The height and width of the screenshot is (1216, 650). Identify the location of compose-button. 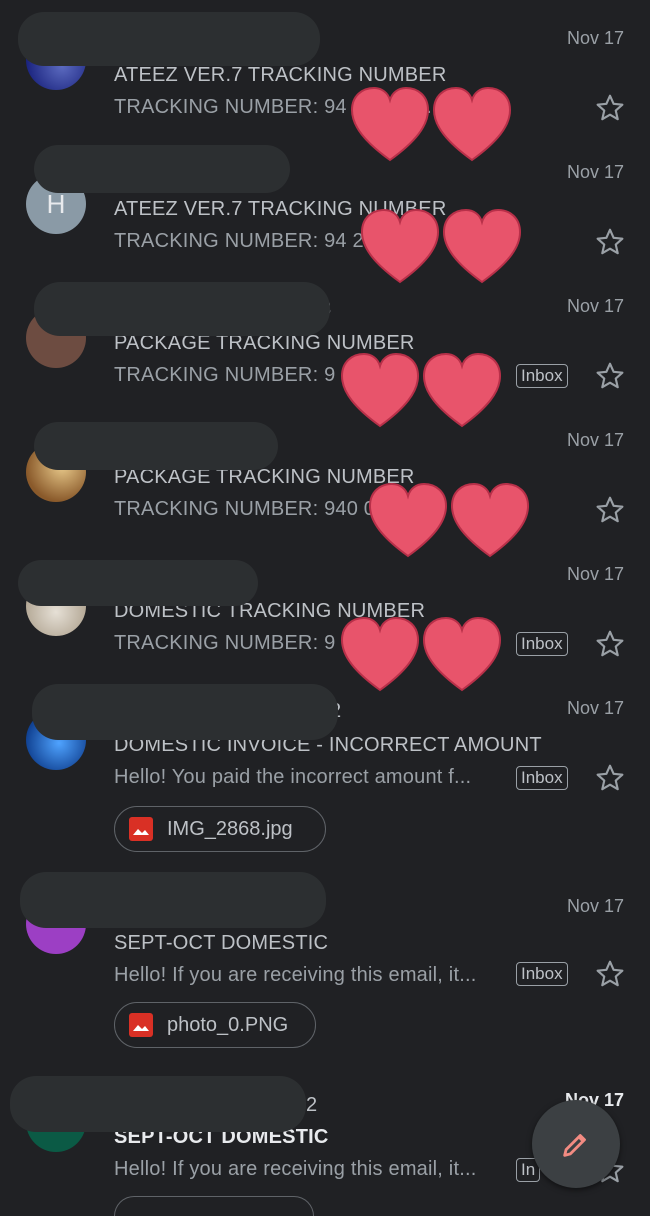
(576, 1144).